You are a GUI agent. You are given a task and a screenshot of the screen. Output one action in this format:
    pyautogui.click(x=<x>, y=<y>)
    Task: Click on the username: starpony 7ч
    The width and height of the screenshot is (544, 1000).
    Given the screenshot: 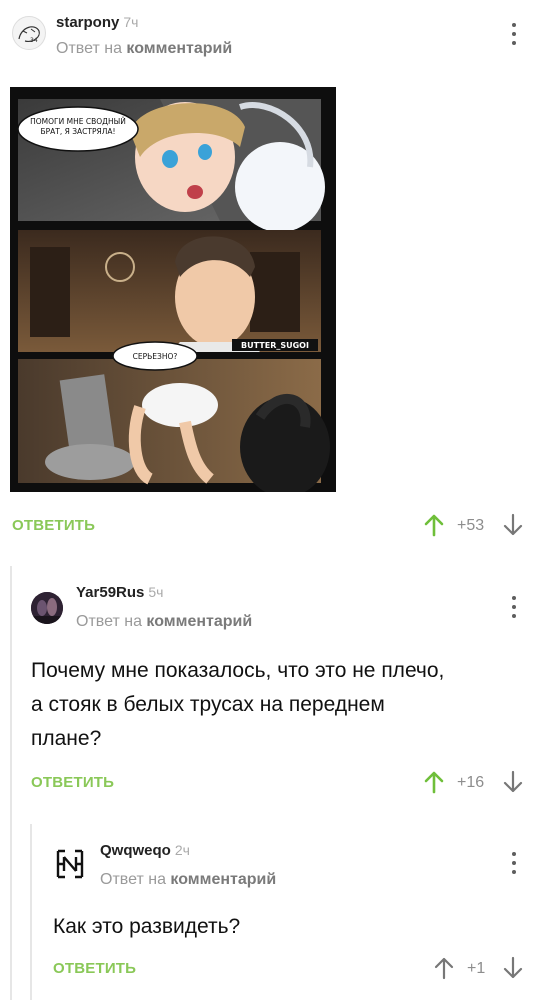 What is the action you would take?
    pyautogui.click(x=97, y=22)
    